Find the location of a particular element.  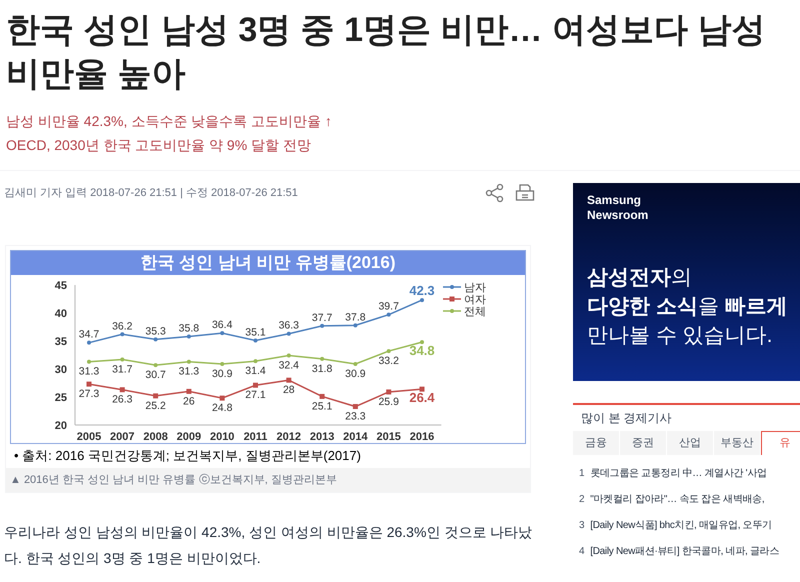

article-link: [Daily New패션·뷰티] 한국콜마, 네파, 글라스 is located at coordinates (685, 552).